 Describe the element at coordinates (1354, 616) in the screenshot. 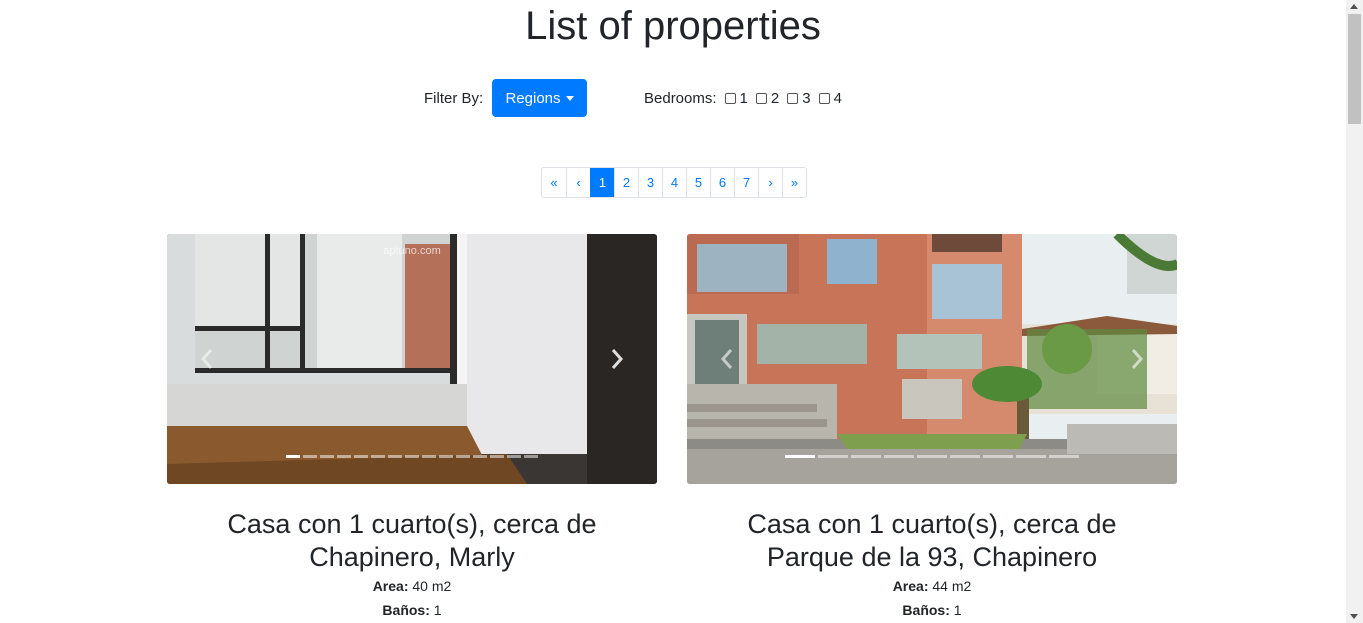

I see `scroll-down-arrow-icon` at that location.